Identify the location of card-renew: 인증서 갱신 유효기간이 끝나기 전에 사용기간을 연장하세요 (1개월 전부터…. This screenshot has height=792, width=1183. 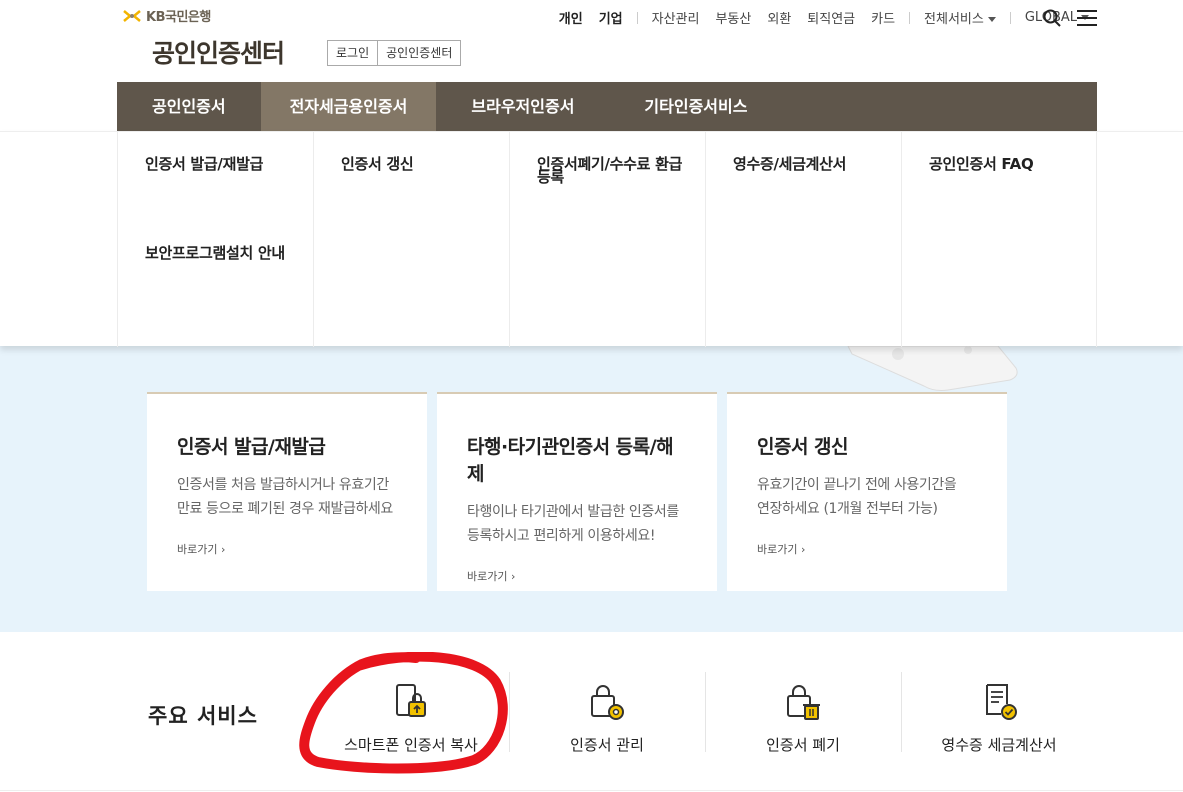
(867, 491).